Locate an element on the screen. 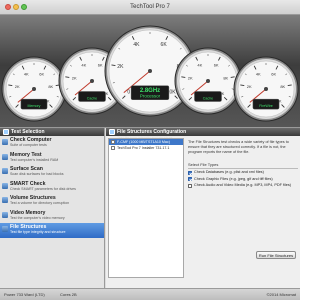 The width and height of the screenshot is (320, 300). run-file-structures-button: Run File Structures is located at coordinates (276, 255).